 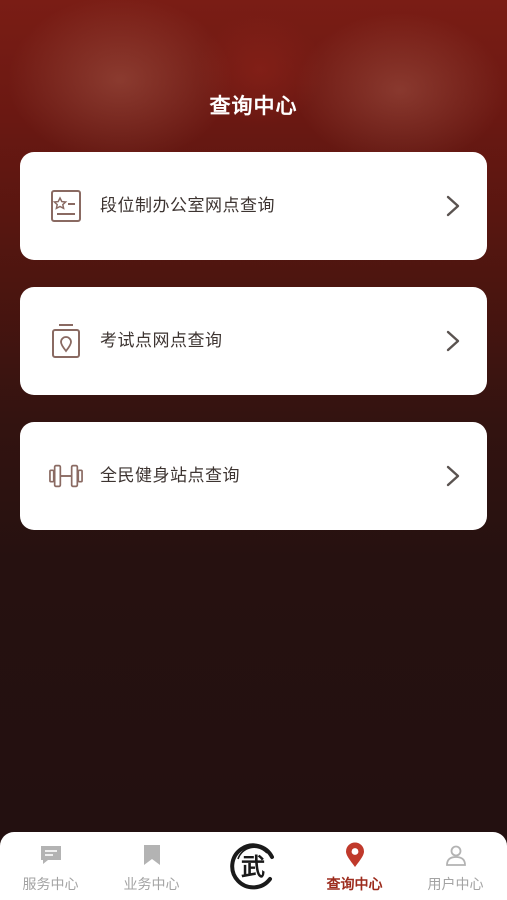 I want to click on tab-label: 业务中心, so click(x=151, y=885).